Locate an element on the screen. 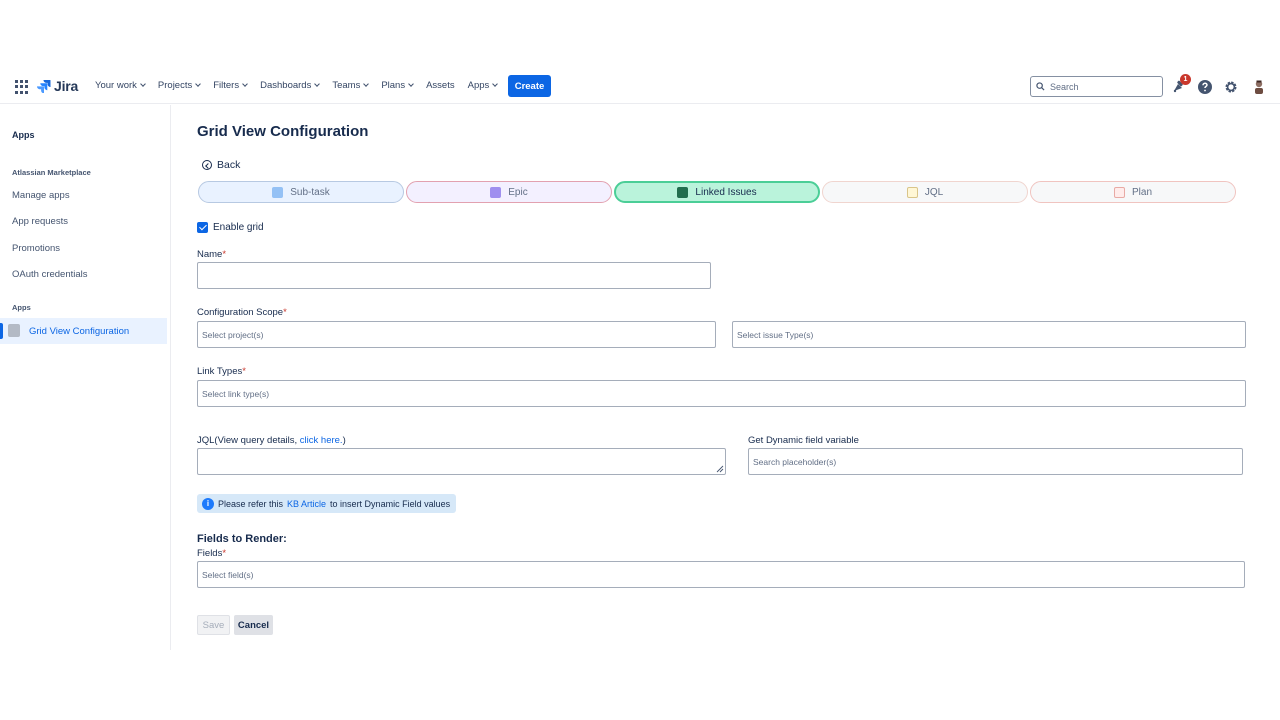 This screenshot has width=1280, height=720. tab-label: JQL is located at coordinates (934, 192).